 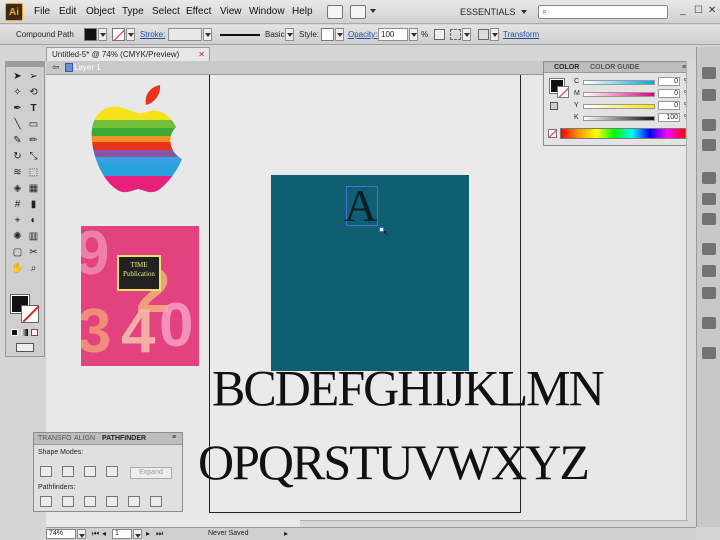 What do you see at coordinates (408, 387) in the screenshot?
I see `alphabet-line-1: BCDEFGHIJKLMN` at bounding box center [408, 387].